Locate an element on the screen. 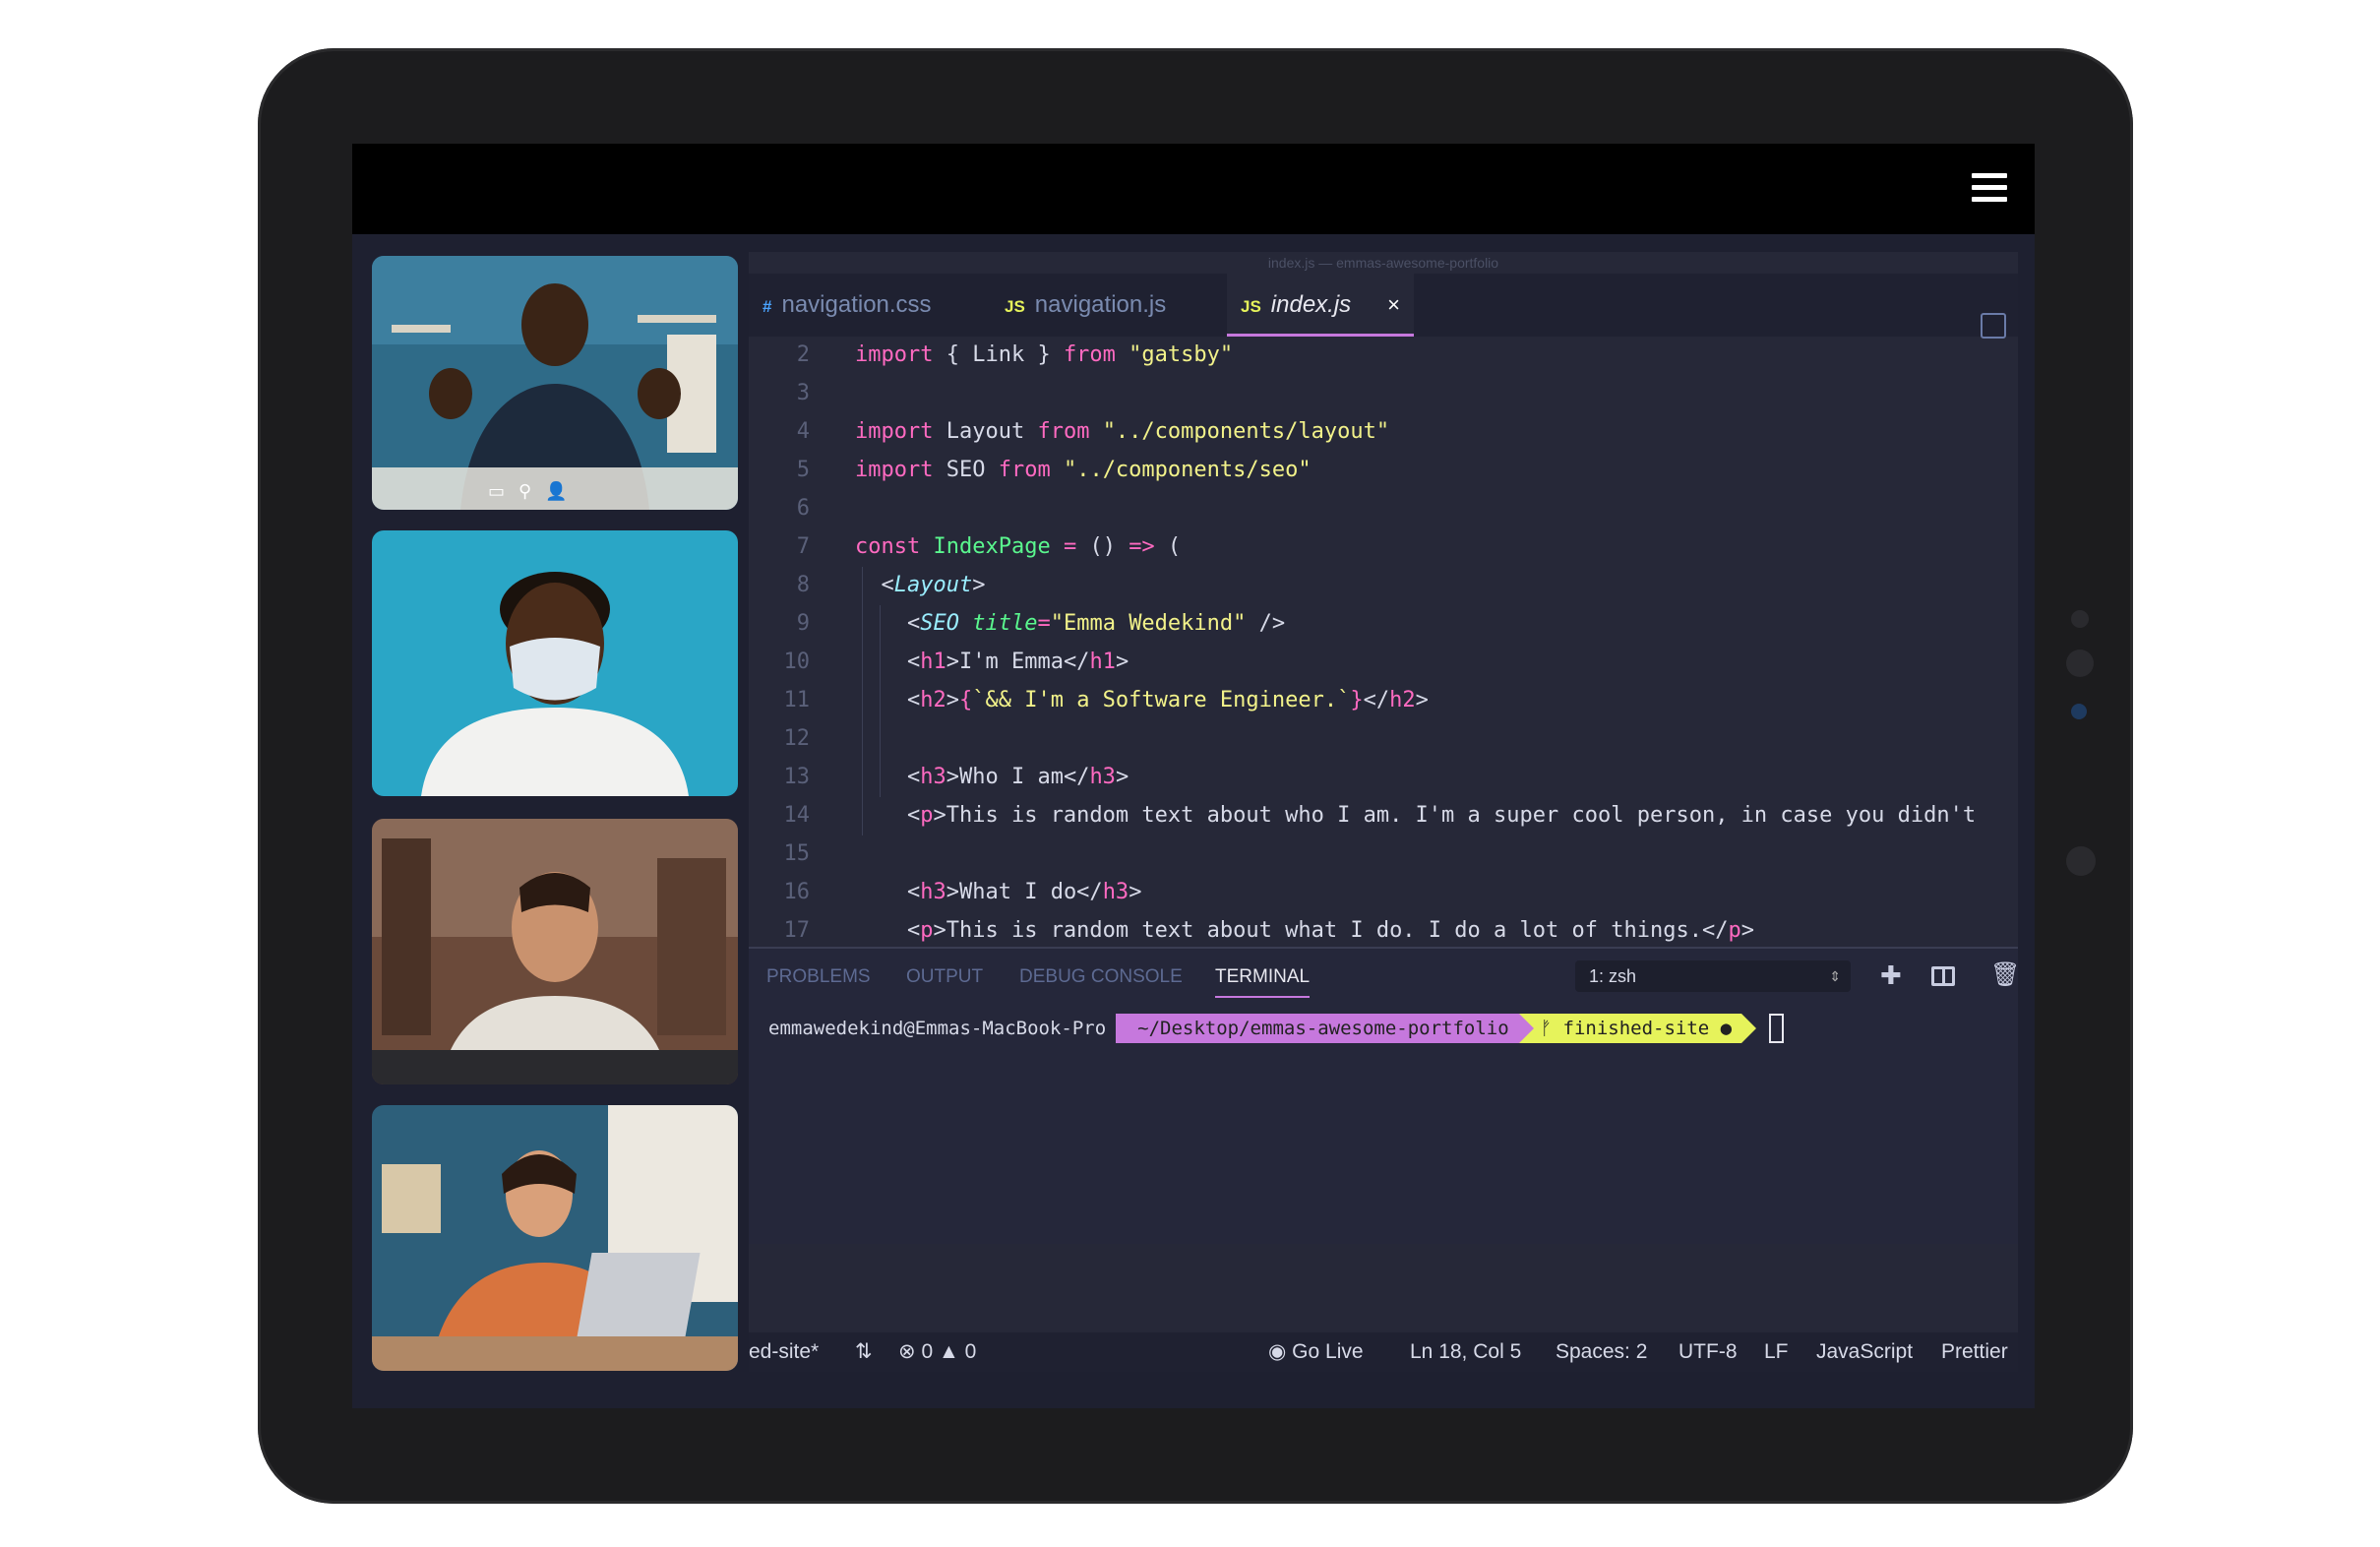  go-live-button: ◉ Go Live is located at coordinates (1316, 1352).